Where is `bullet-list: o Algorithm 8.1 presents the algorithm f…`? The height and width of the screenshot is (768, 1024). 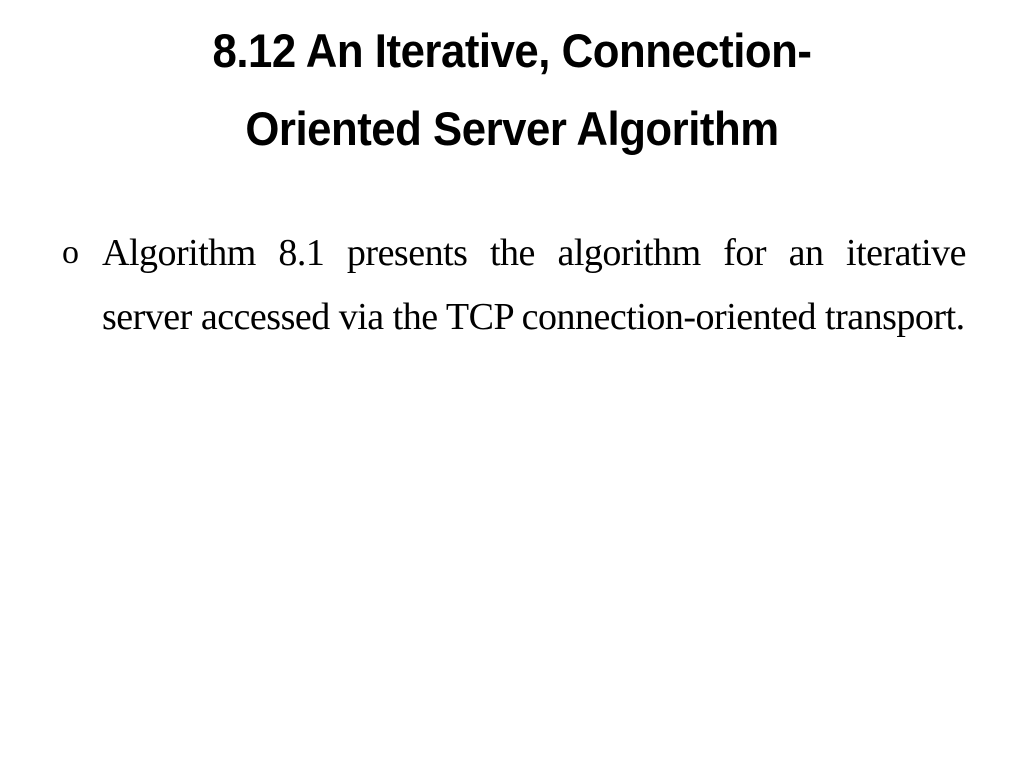
bullet-list: o Algorithm 8.1 presents the algorithm f… is located at coordinates (514, 285).